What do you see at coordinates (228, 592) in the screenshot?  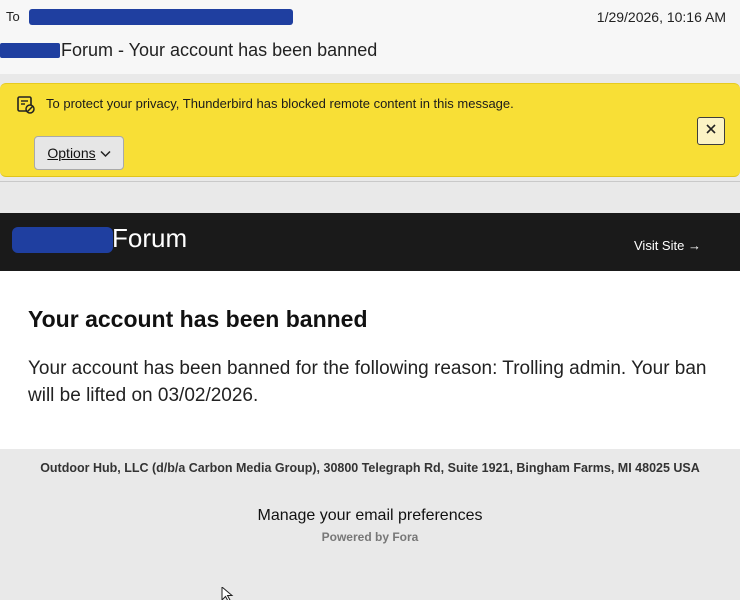 I see `mouse-cursor-icon` at bounding box center [228, 592].